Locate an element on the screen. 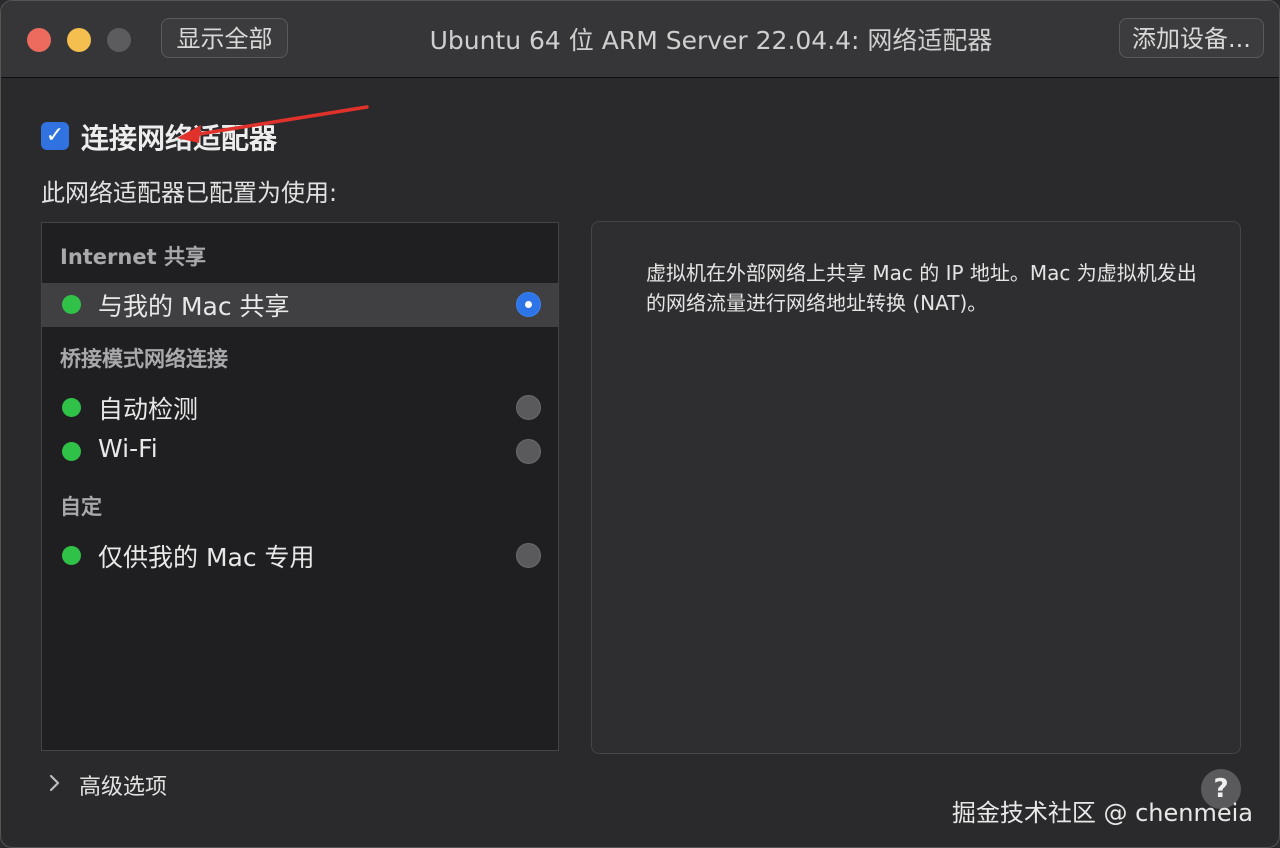 This screenshot has height=848, width=1280. list-item-label: Wi-Fi is located at coordinates (128, 448).